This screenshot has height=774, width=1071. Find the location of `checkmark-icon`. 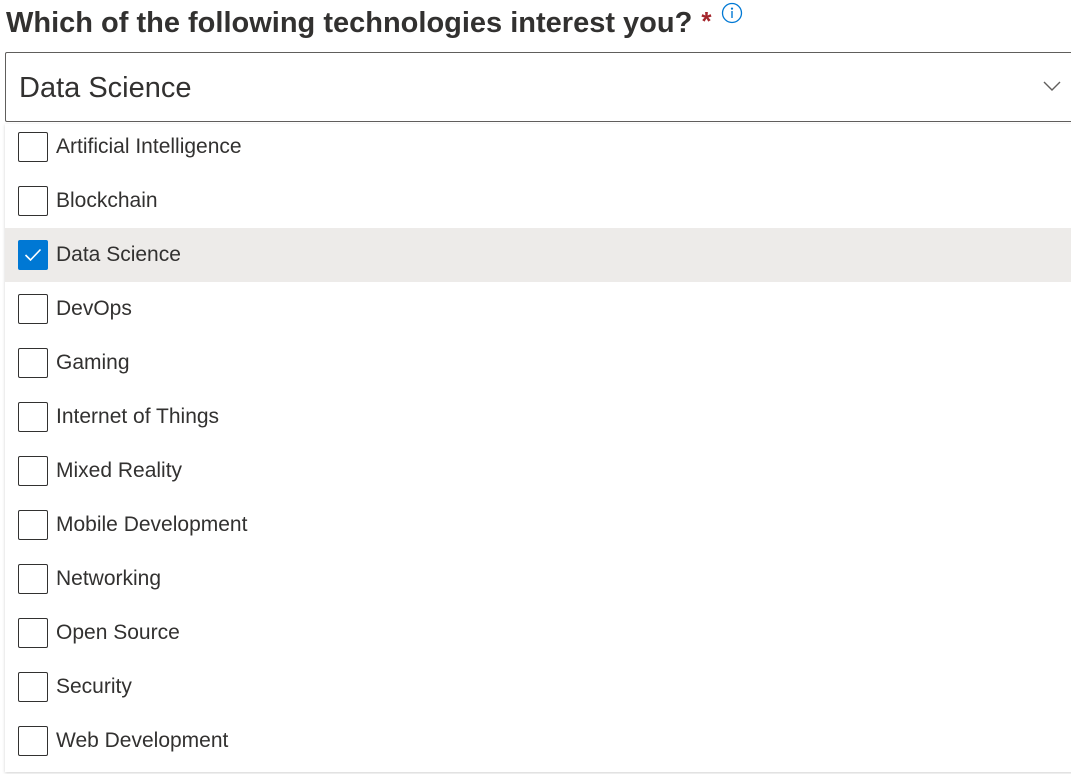

checkmark-icon is located at coordinates (33, 255).